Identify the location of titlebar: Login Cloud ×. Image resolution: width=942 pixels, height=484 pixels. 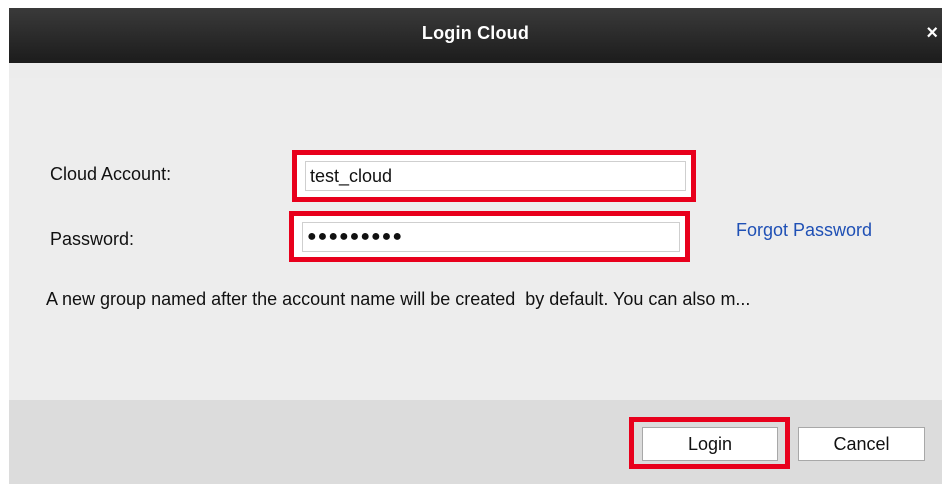
(475, 35).